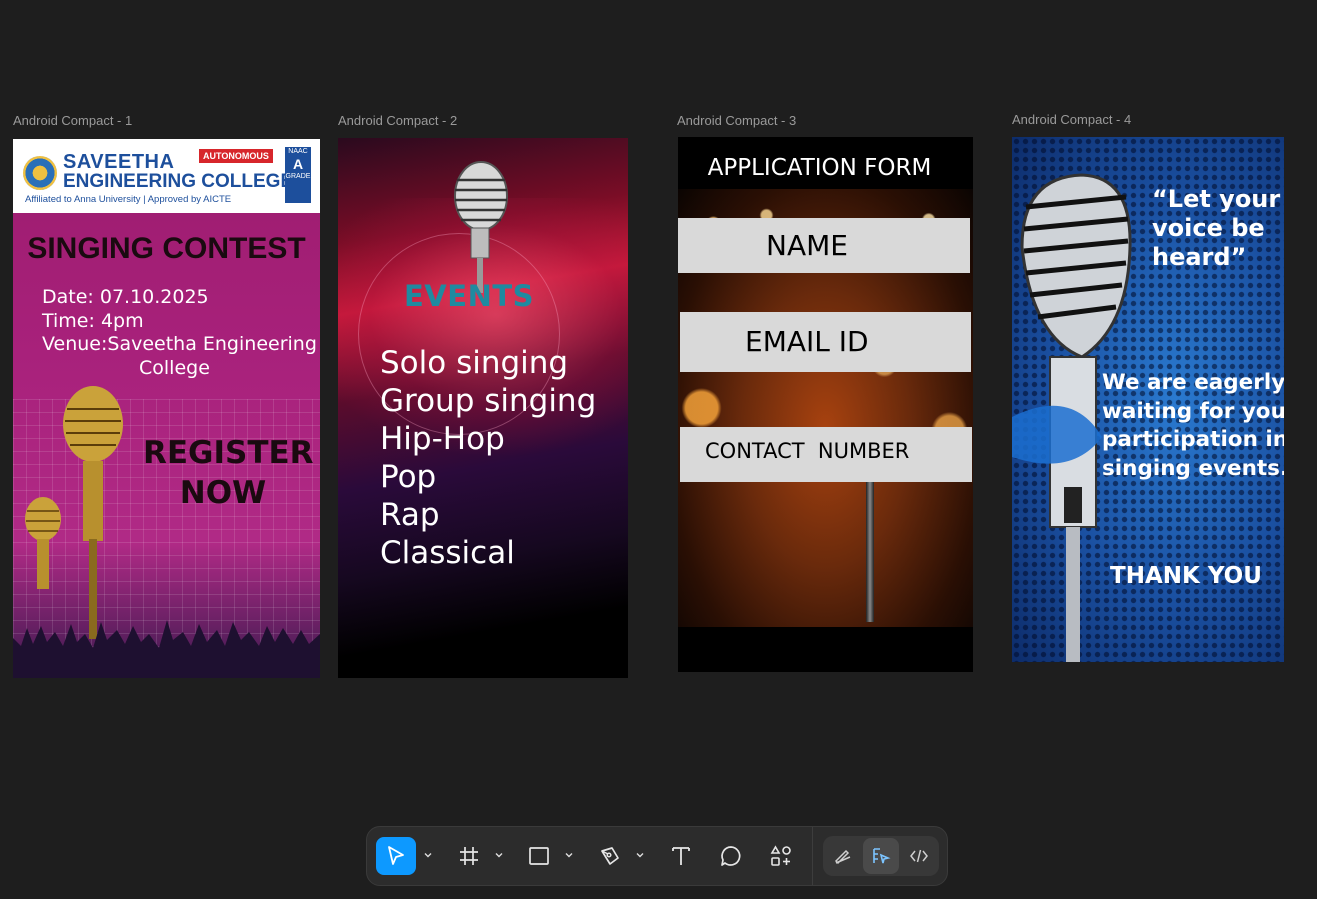 The image size is (1317, 899). What do you see at coordinates (40, 173) in the screenshot?
I see `college-logo` at bounding box center [40, 173].